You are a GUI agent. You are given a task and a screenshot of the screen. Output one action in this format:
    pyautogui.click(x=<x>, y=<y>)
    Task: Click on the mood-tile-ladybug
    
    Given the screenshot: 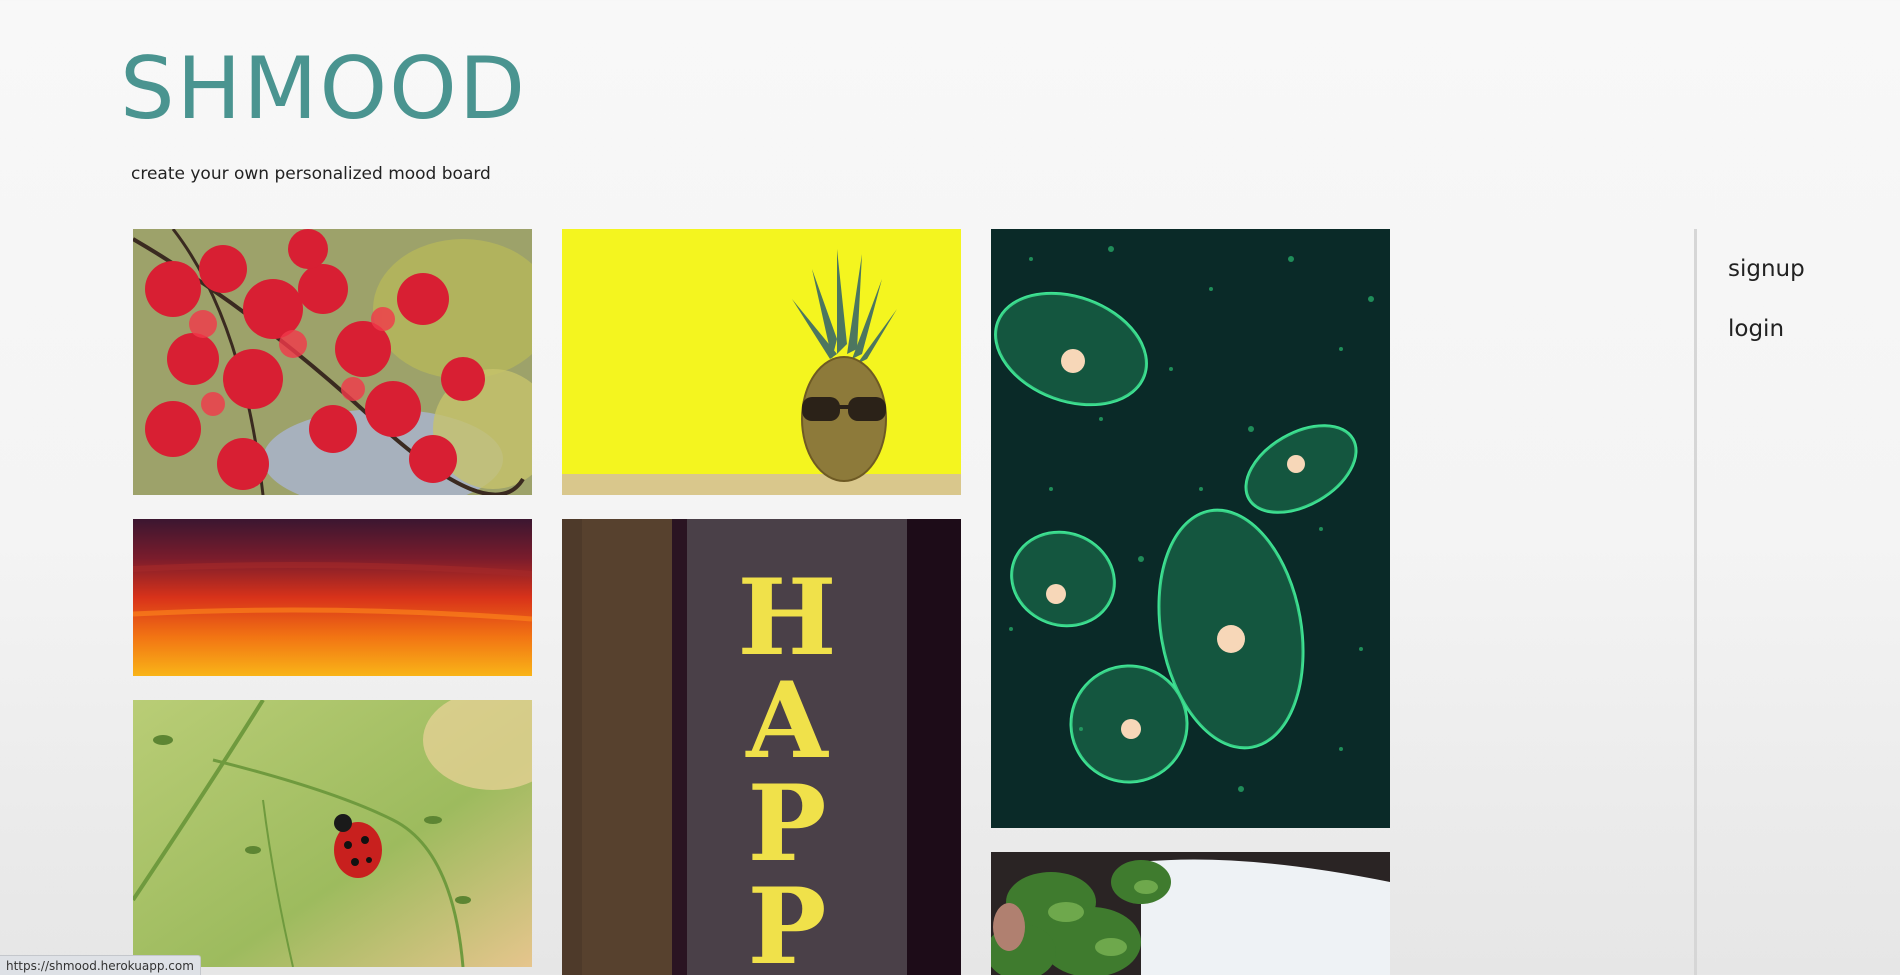 What is the action you would take?
    pyautogui.click(x=332, y=833)
    